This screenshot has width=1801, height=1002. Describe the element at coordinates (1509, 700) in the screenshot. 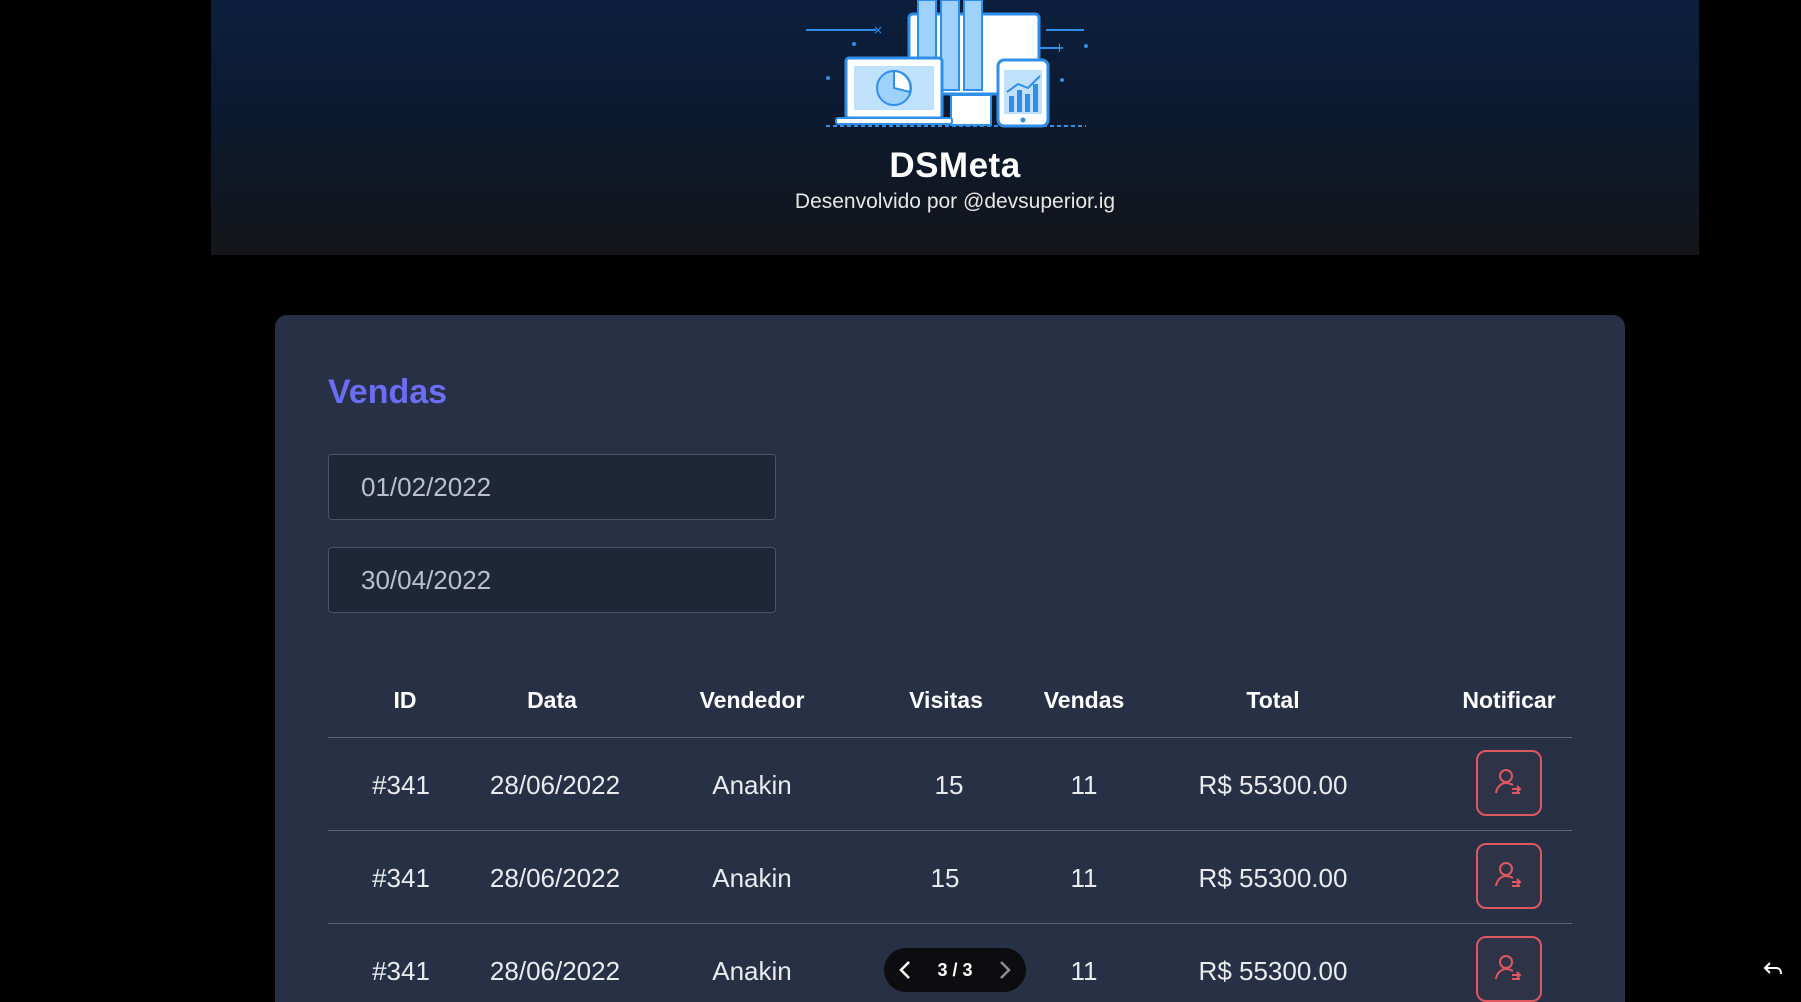

I see `column-header-notify: Notificar` at that location.